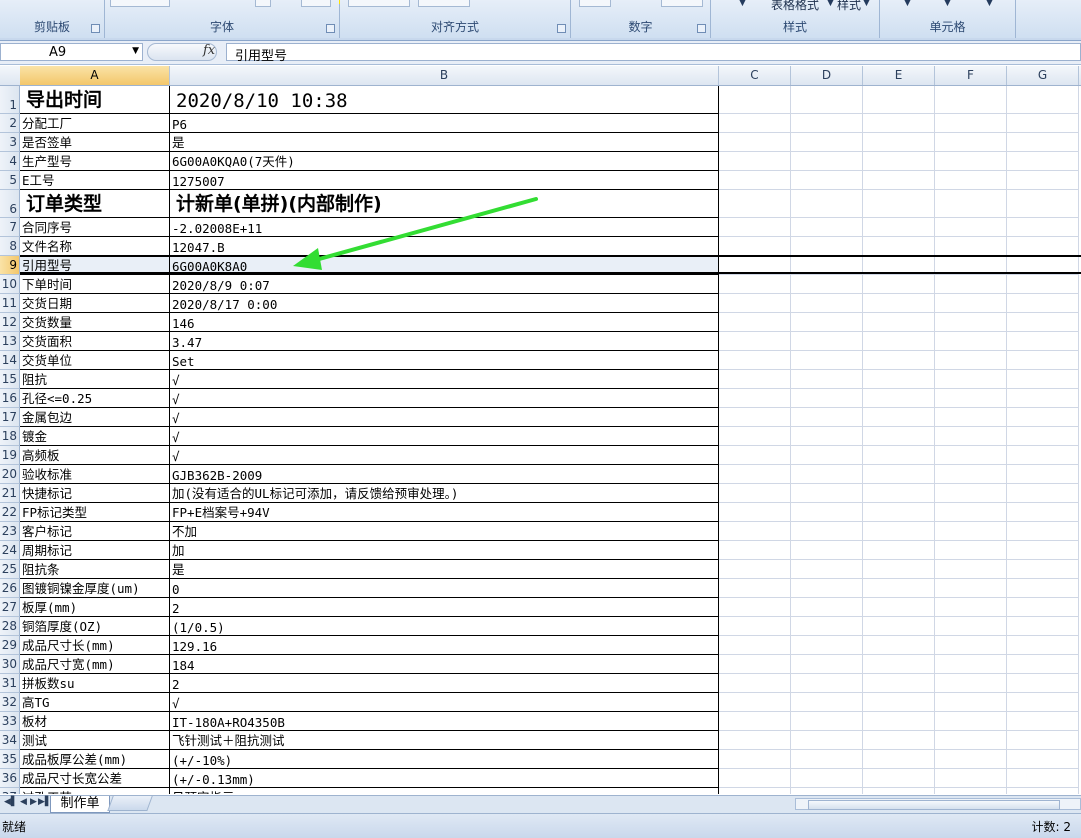 This screenshot has height=838, width=1081. I want to click on row-header: 3, so click(10, 142).